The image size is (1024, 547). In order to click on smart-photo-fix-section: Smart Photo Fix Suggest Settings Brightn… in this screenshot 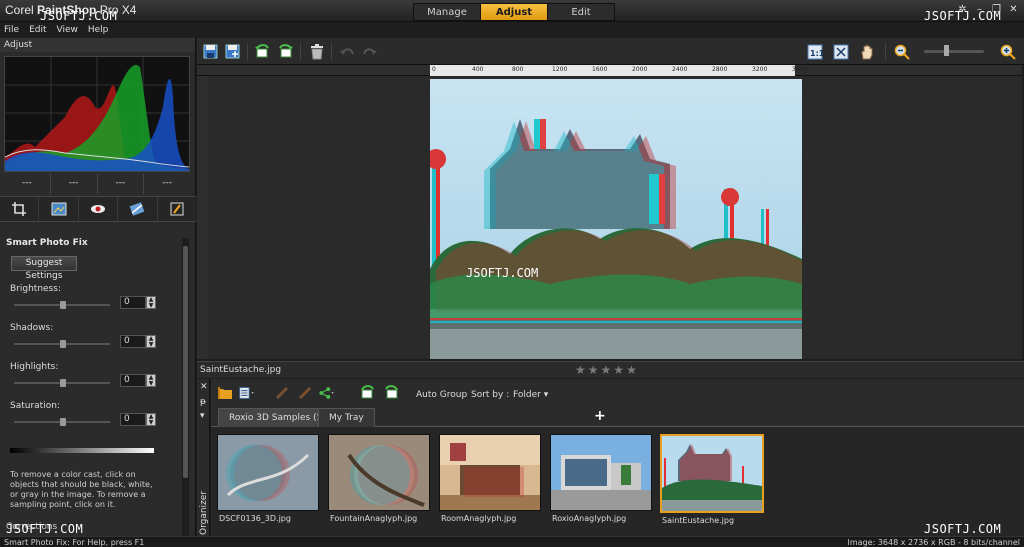, I will do `click(93, 379)`.